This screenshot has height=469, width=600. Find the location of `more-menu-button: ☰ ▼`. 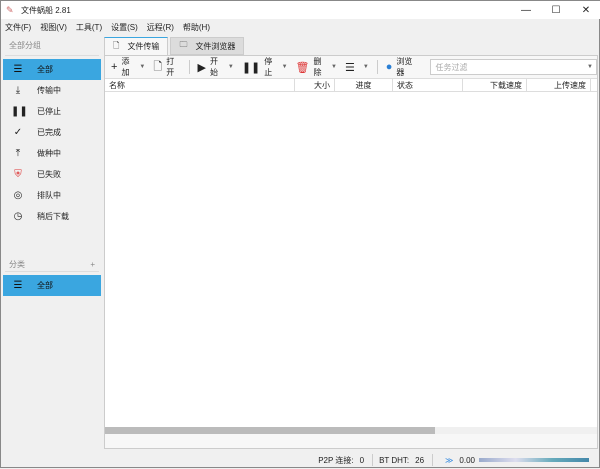

more-menu-button: ☰ ▼ is located at coordinates (357, 67).